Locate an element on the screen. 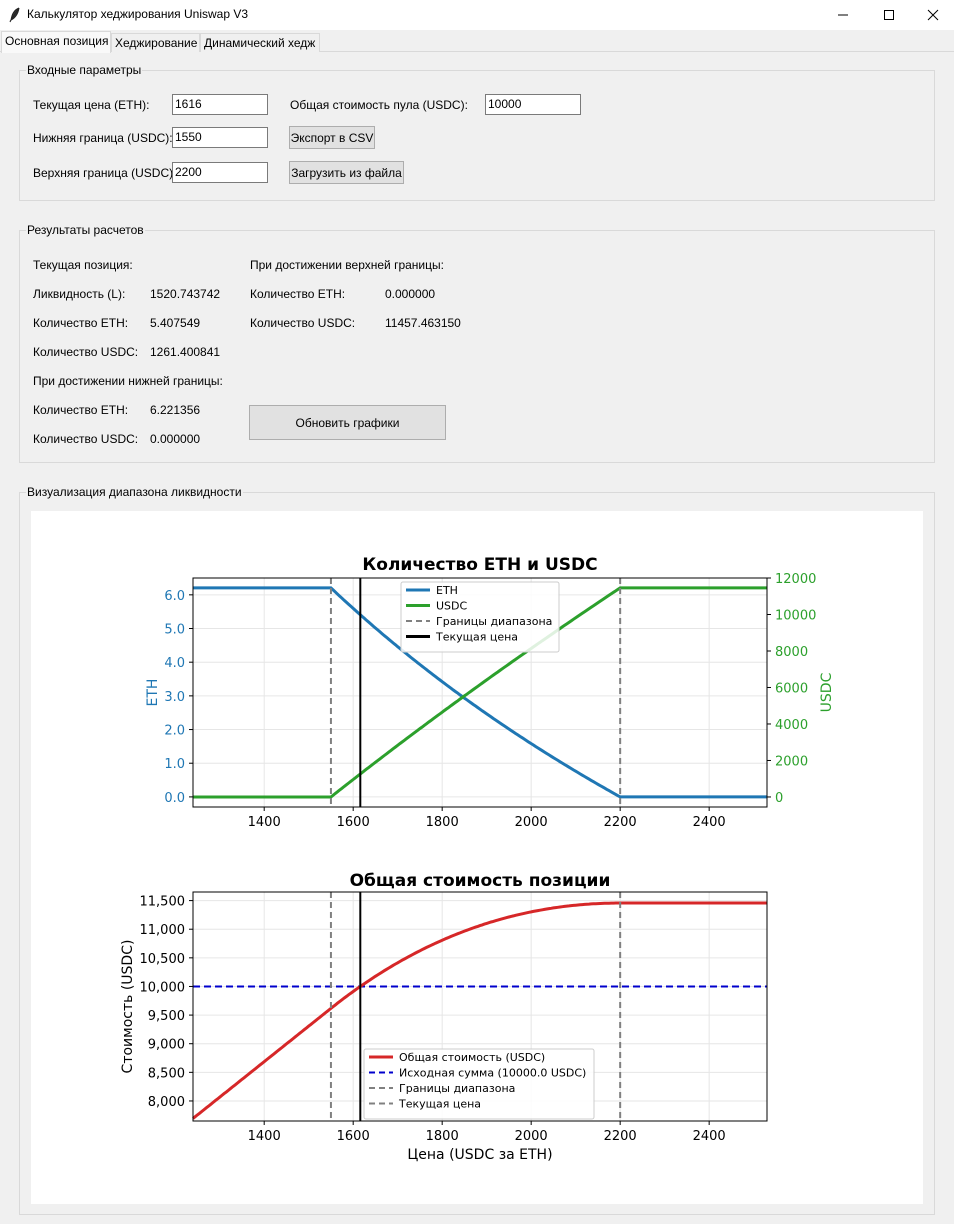 Image resolution: width=954 pixels, height=1224 pixels. chart1-y2-tick-label: 4000 is located at coordinates (791, 725).